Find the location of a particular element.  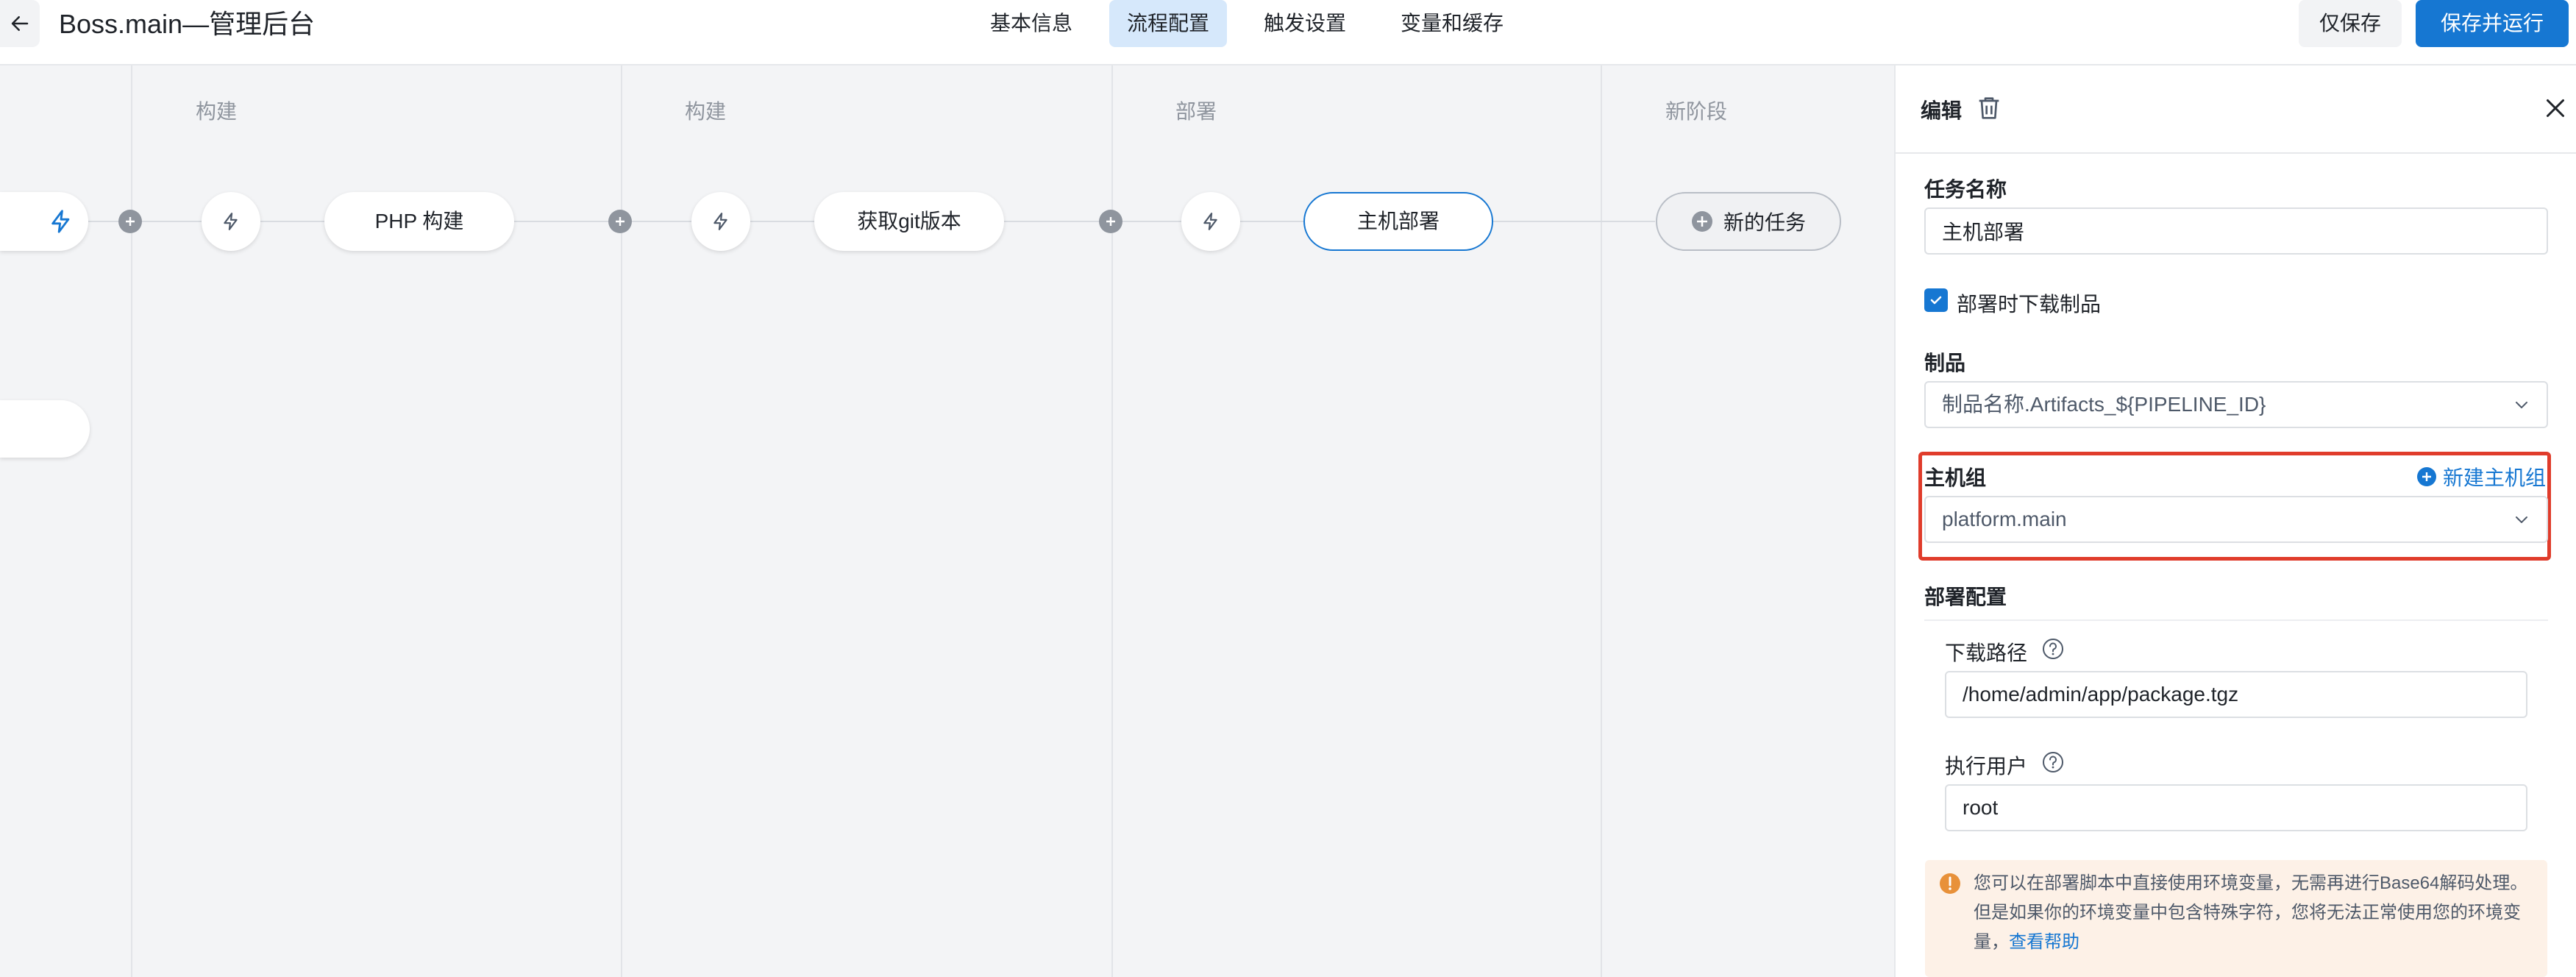

task-node-php-build: PHP 构建 is located at coordinates (419, 222).